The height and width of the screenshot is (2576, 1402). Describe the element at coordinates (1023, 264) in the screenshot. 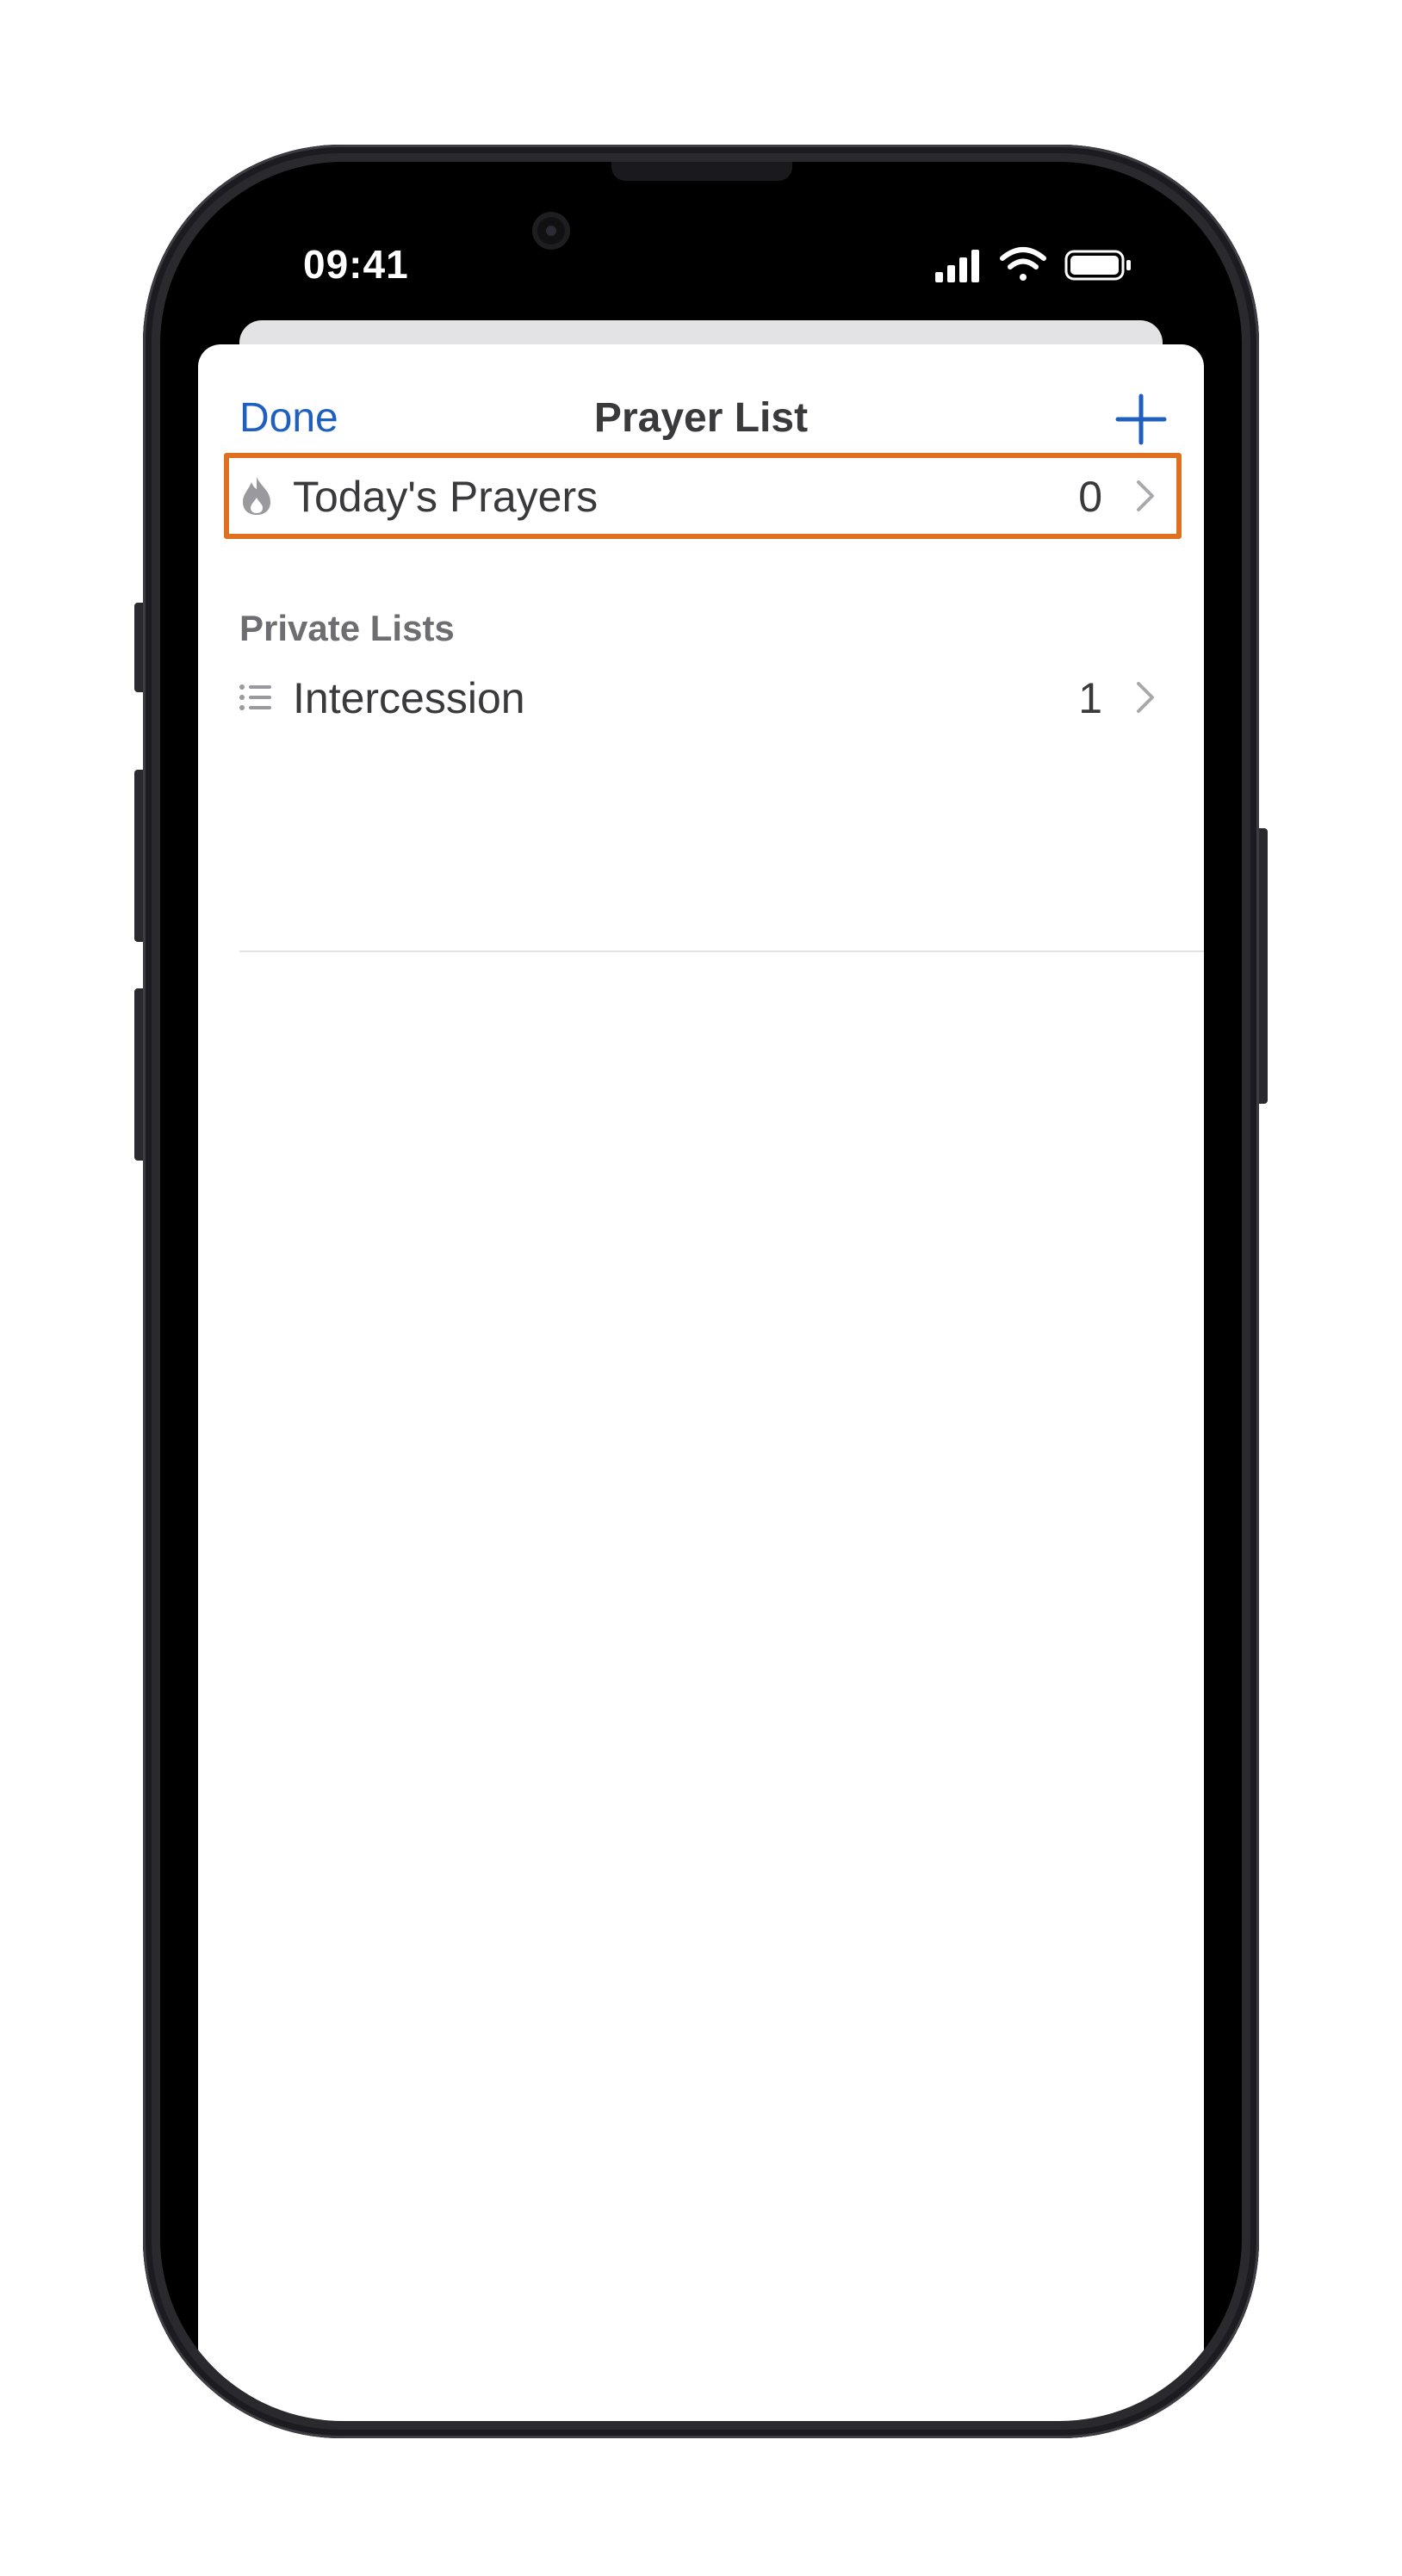

I see `wifi-icon` at that location.